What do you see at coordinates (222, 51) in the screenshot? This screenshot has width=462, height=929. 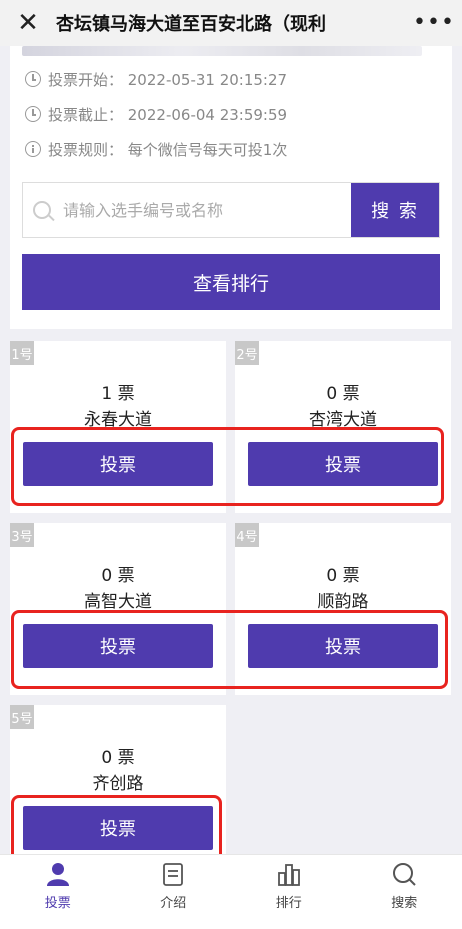 I see `blurred-text` at bounding box center [222, 51].